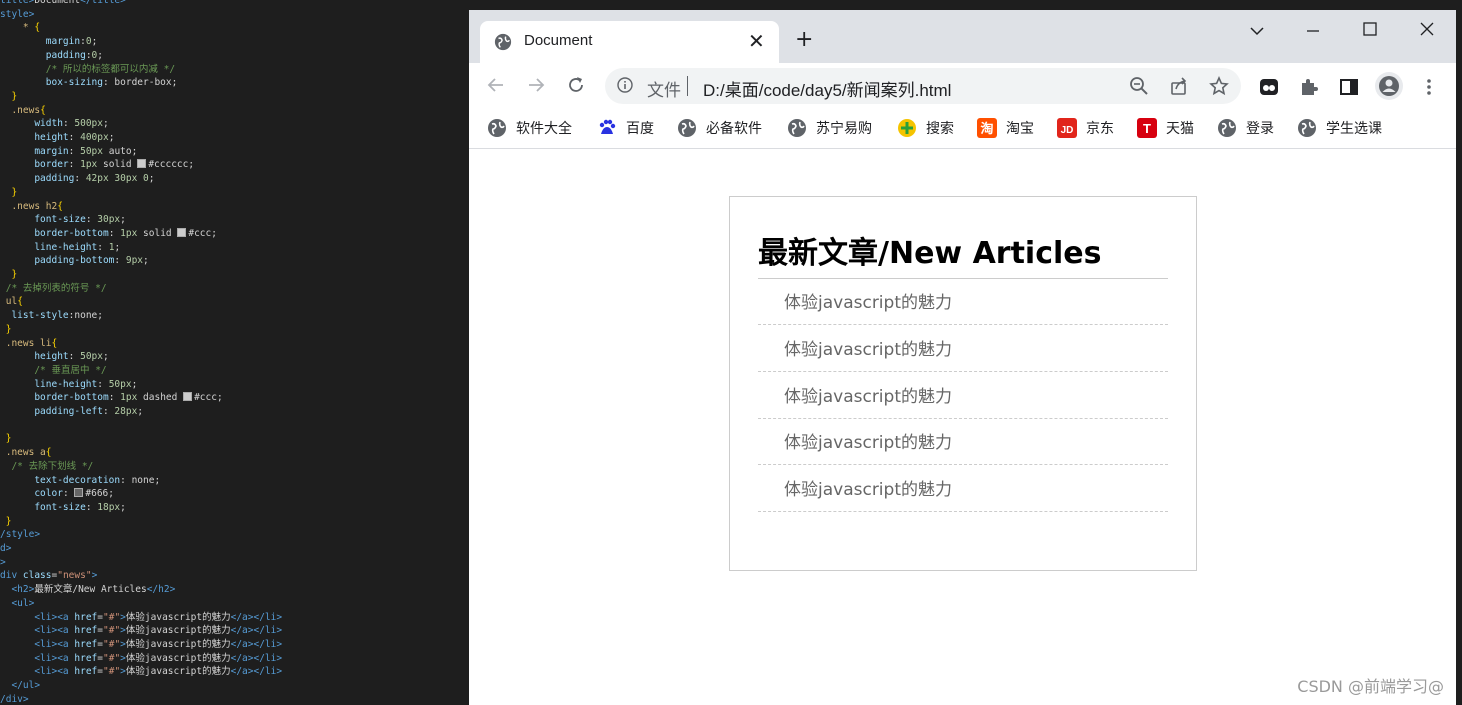 Image resolution: width=1462 pixels, height=705 pixels. What do you see at coordinates (925, 128) in the screenshot?
I see `bookmark-item: 搜索` at bounding box center [925, 128].